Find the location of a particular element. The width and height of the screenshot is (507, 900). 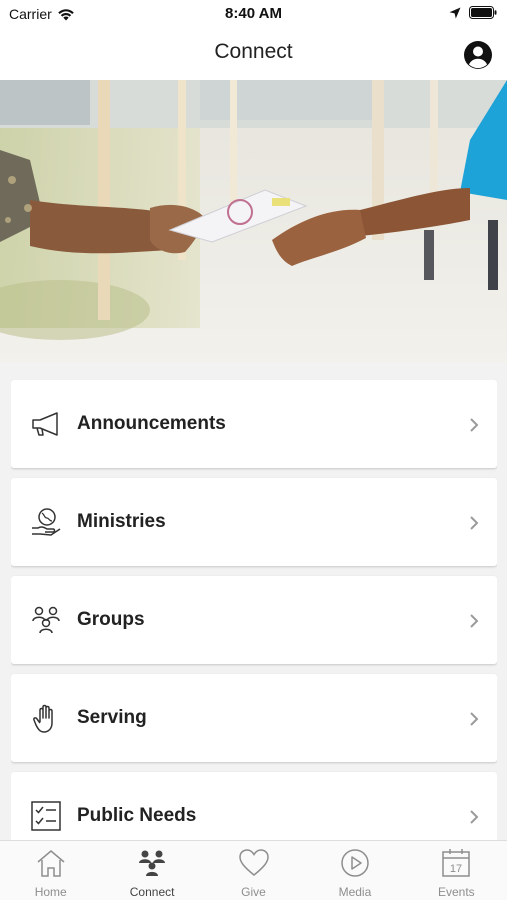

status-bar: Carrier 8:40 AM is located at coordinates (253, 14).